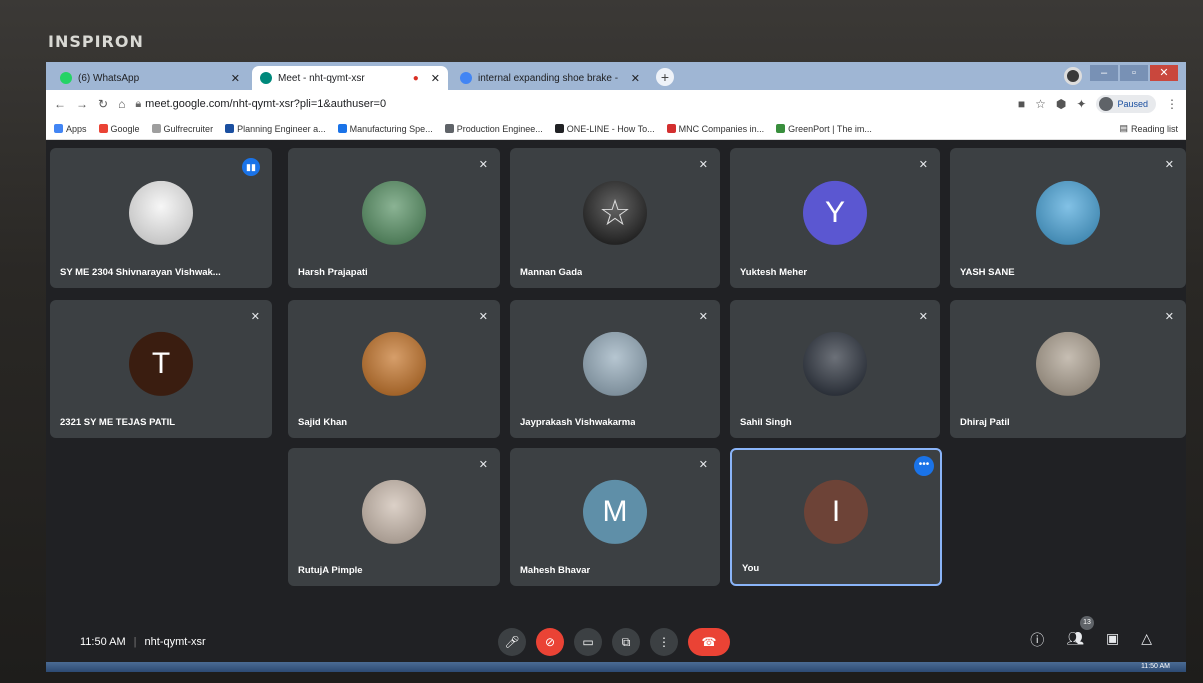 Image resolution: width=1203 pixels, height=683 pixels. What do you see at coordinates (615, 517) in the screenshot?
I see `participant-tile: M ✕ Mahesh Bhavar` at bounding box center [615, 517].